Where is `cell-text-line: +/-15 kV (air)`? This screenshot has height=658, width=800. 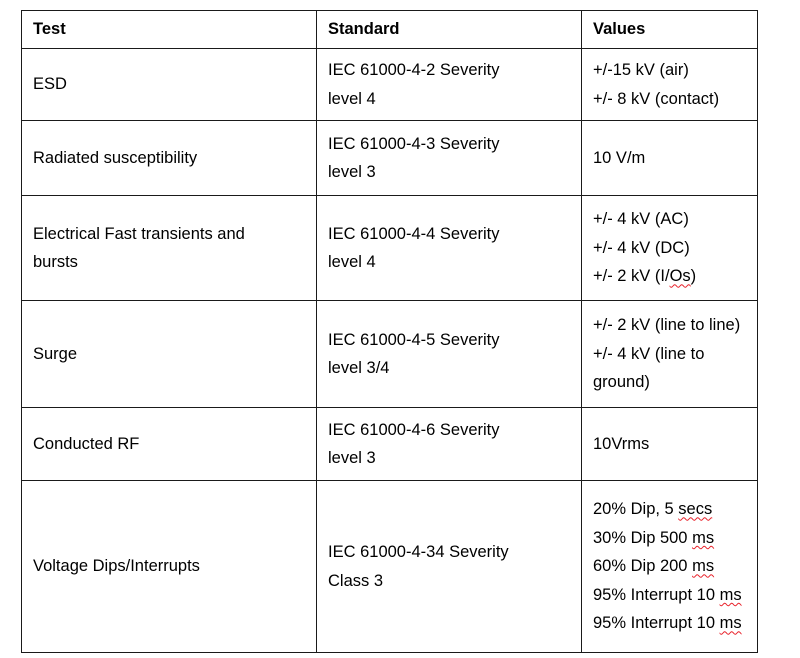
cell-text-line: +/-15 kV (air) is located at coordinates (641, 70).